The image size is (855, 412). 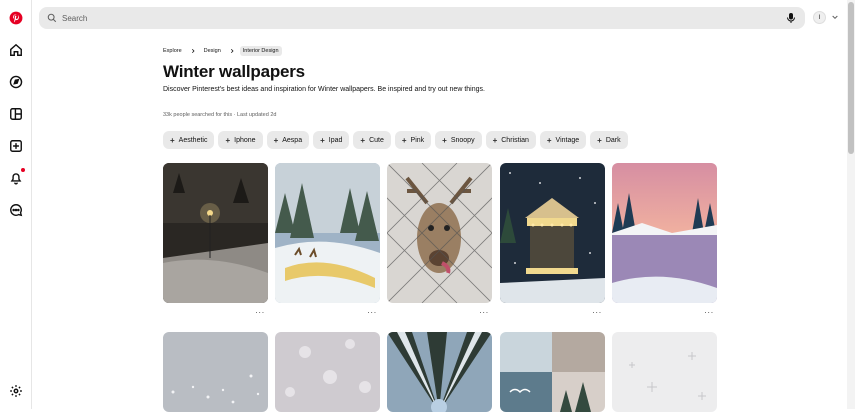 I want to click on chip-label: Snoopy, so click(x=462, y=140).